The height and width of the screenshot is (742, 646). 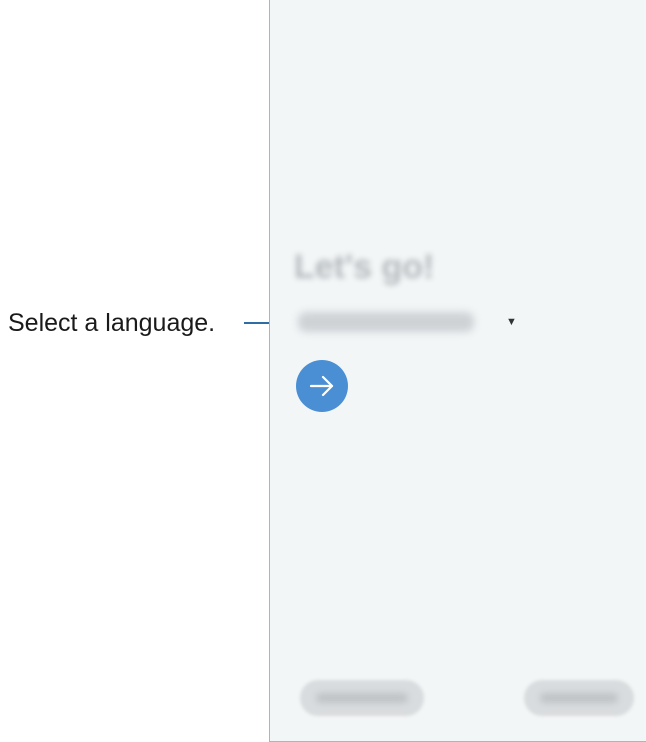 I want to click on language-selected-value, so click(x=386, y=322).